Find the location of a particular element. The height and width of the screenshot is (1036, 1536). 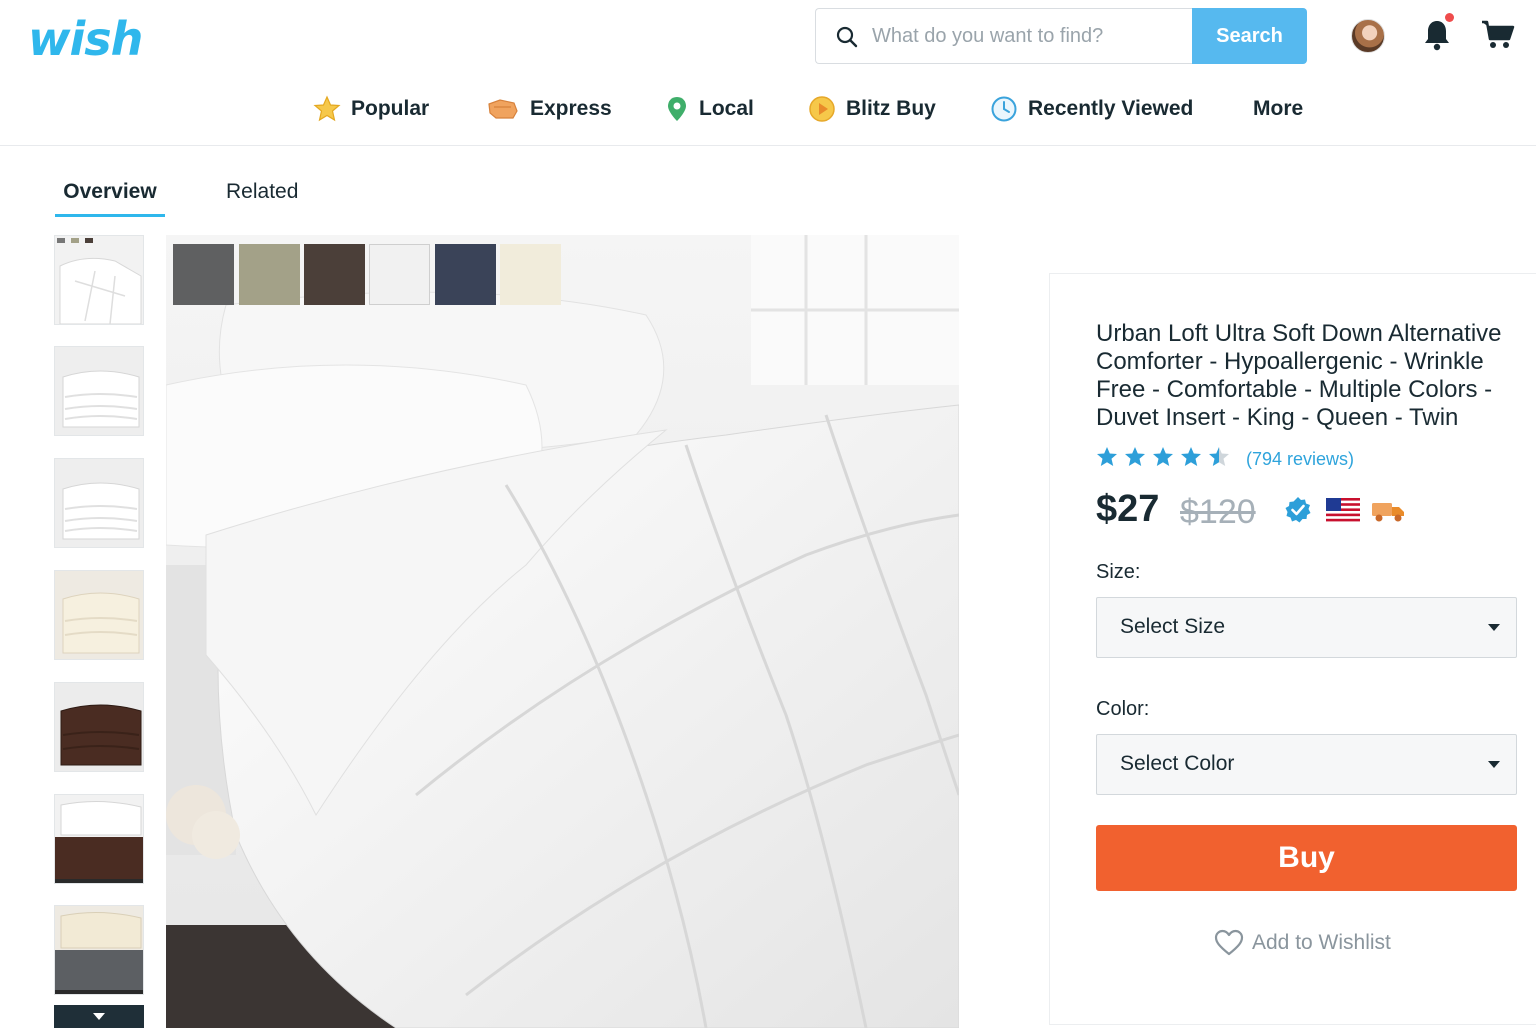

search-input is located at coordinates (1027, 36).